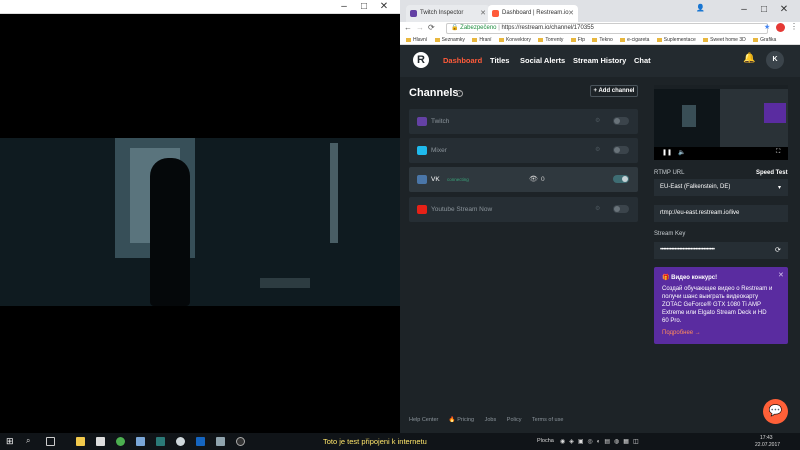  Describe the element at coordinates (689, 116) in the screenshot. I see `preview-light-window` at that location.